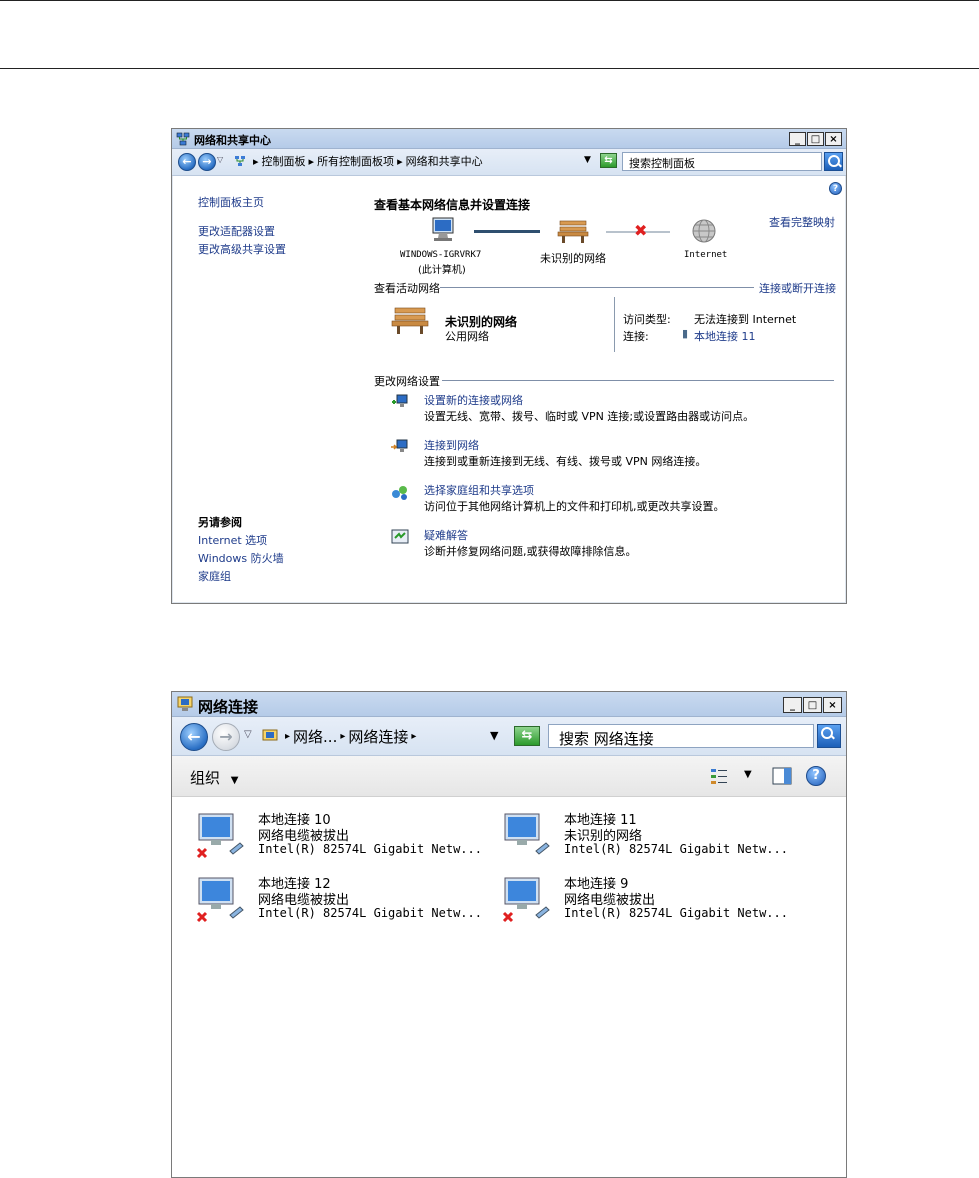 The image size is (979, 1178). I want to click on network-center-icon, so click(183, 139).